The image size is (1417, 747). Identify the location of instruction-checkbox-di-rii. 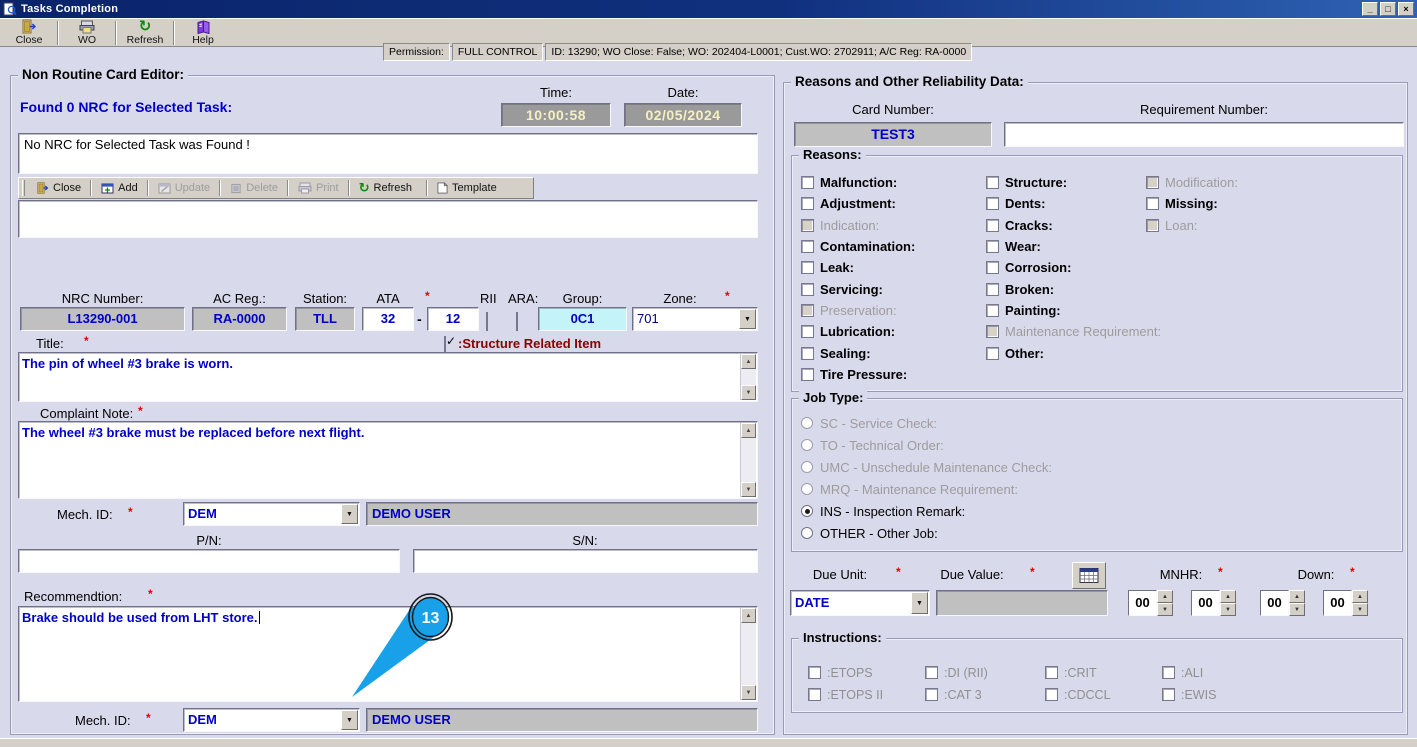
(931, 673).